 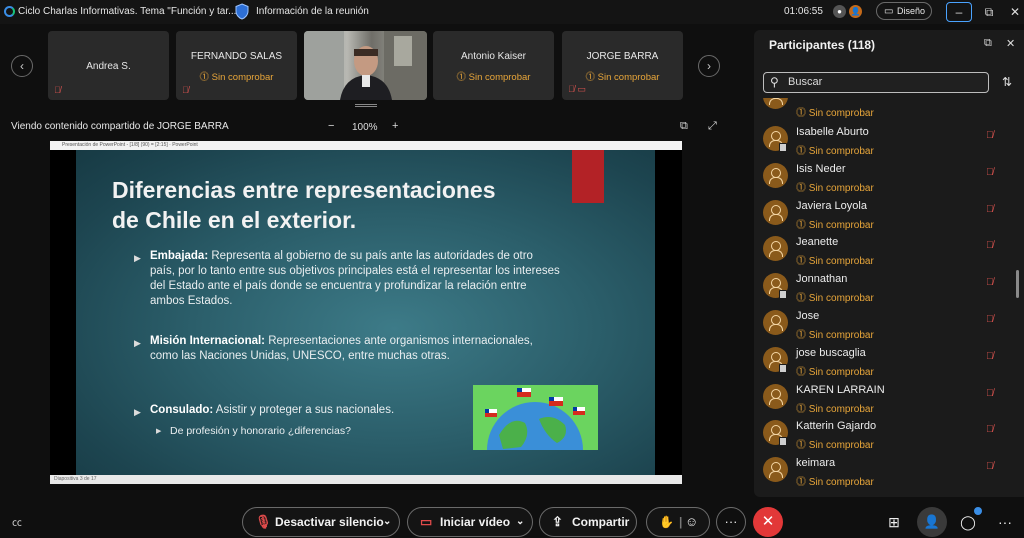 I want to click on shared-window-statusbar: Diapositiva 3 de 17, so click(x=366, y=479).